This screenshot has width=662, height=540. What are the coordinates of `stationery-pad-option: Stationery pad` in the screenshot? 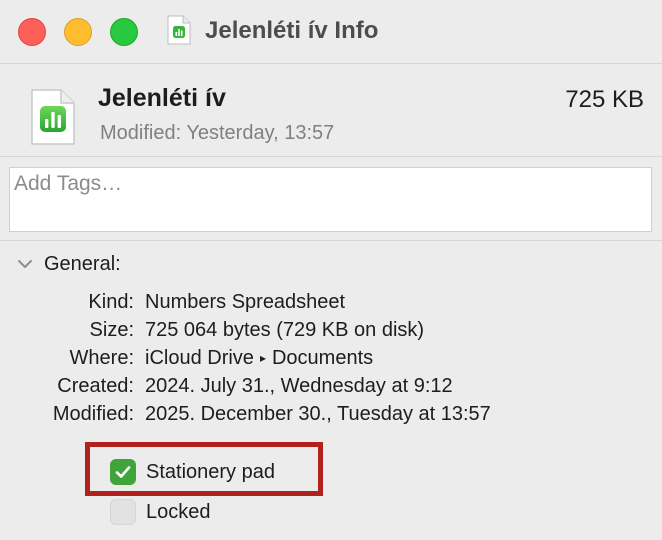 It's located at (192, 472).